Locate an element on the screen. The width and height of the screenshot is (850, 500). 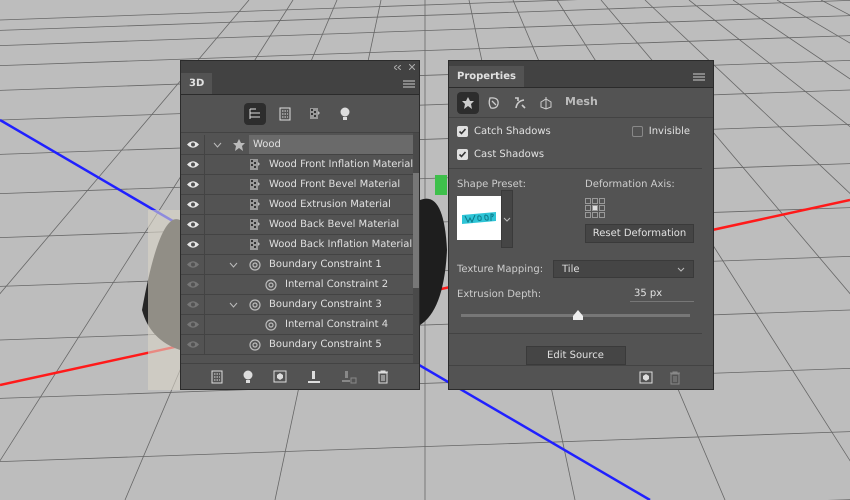
layer-item: Wood is located at coordinates (331, 144).